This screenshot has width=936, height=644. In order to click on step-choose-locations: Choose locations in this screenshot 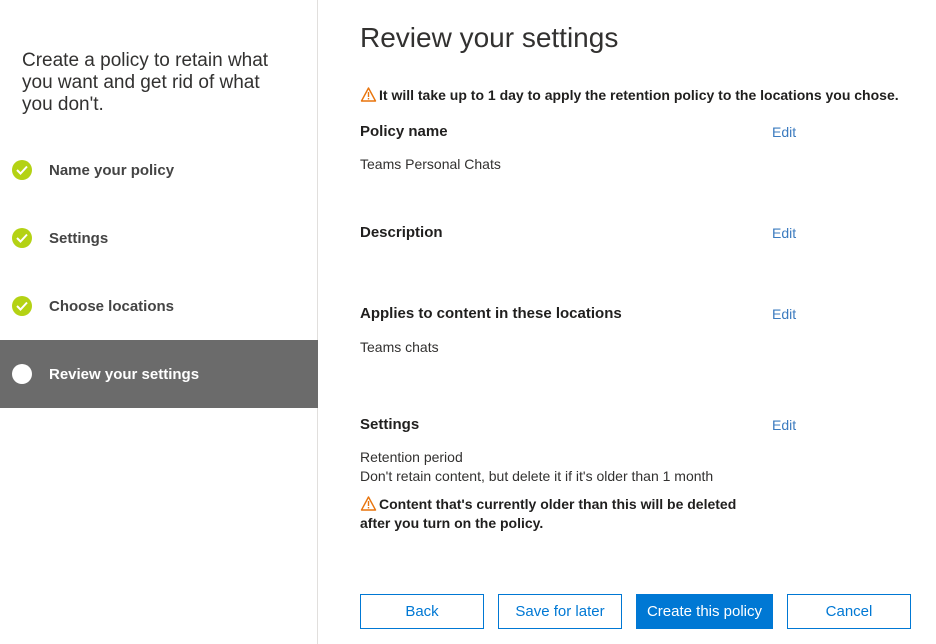, I will do `click(159, 306)`.